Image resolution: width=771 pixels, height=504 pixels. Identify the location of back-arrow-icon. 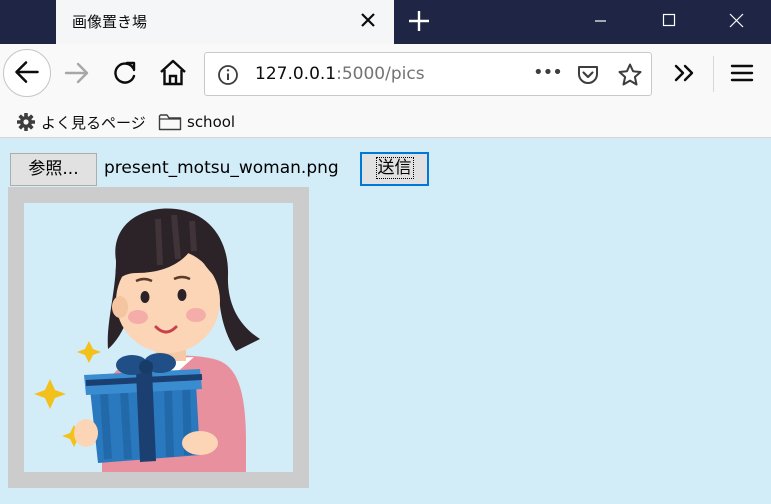
(27, 72).